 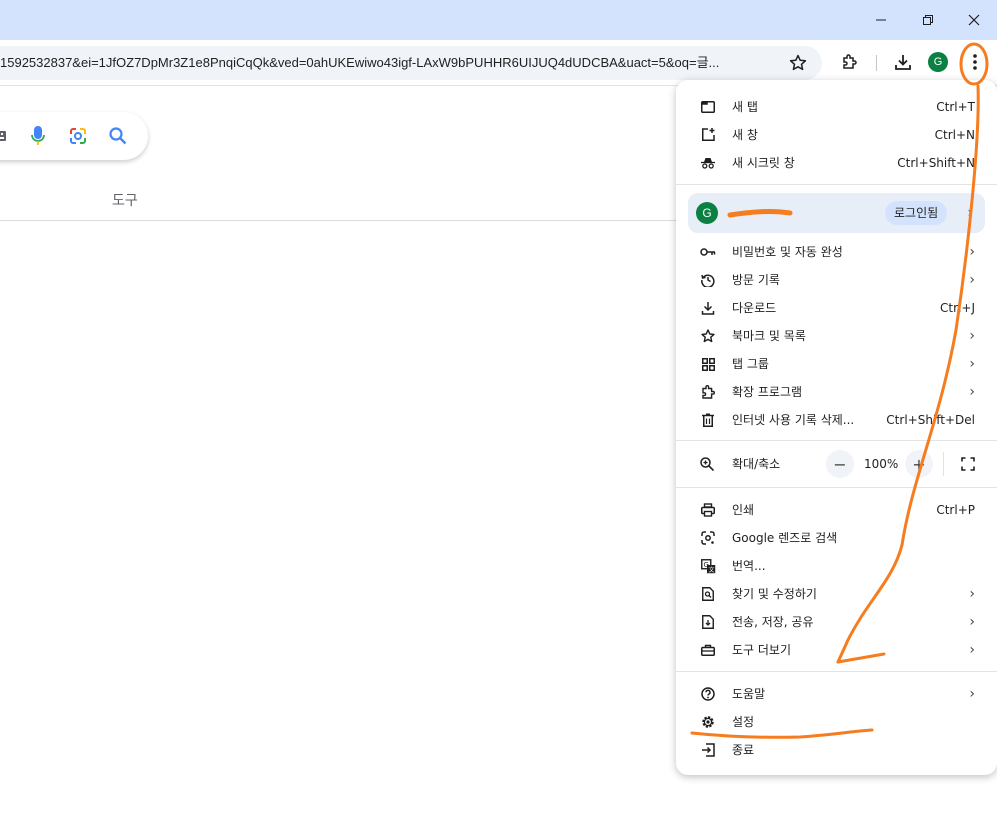 I want to click on menu-item-passwords: 비밀번호 및 자동 완성 ›, so click(x=836, y=252).